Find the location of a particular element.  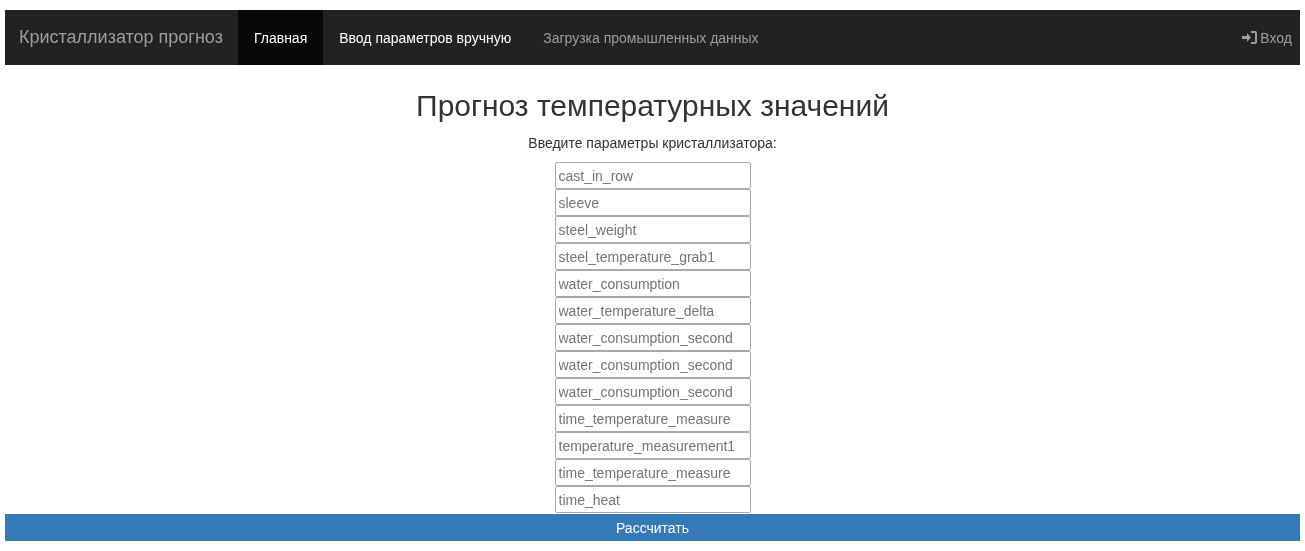

input-field: temperature_measurement1 is located at coordinates (652, 445).